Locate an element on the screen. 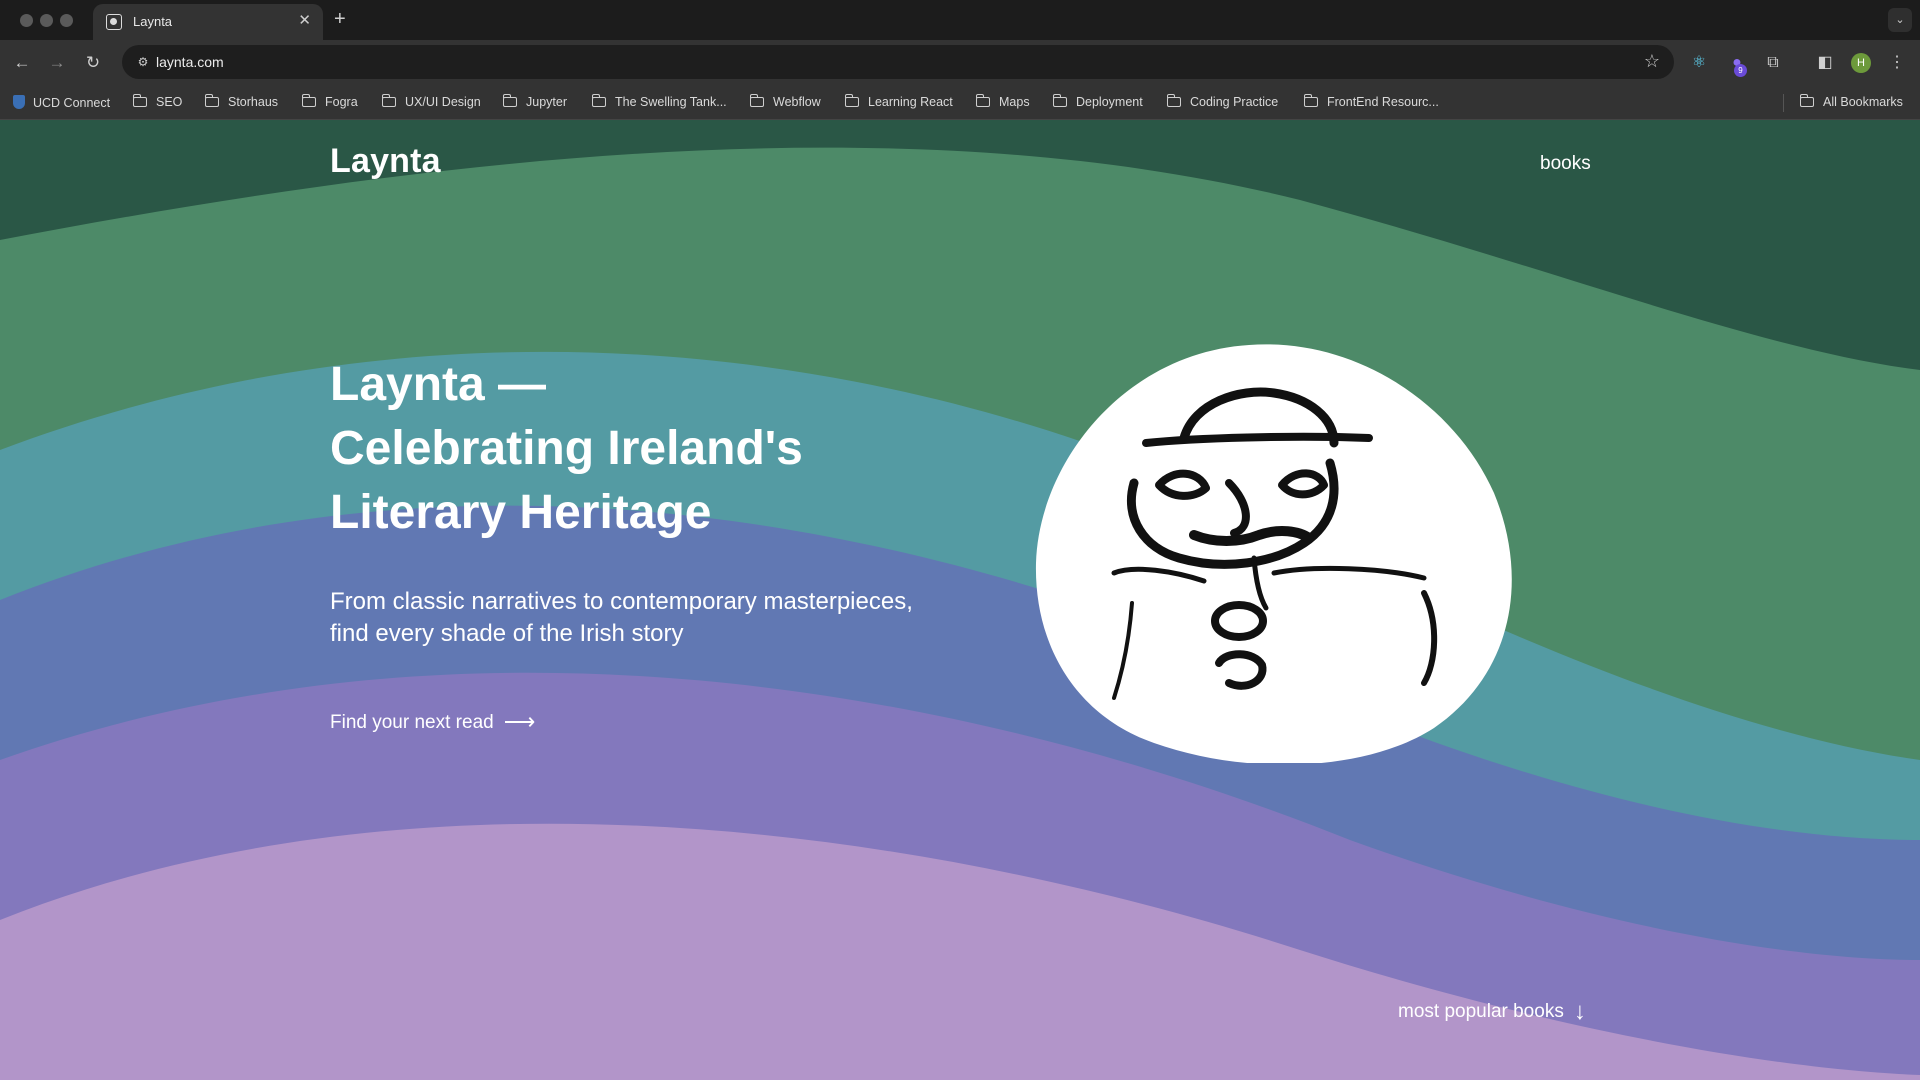  address-bar-url: laynta.com is located at coordinates (190, 62).